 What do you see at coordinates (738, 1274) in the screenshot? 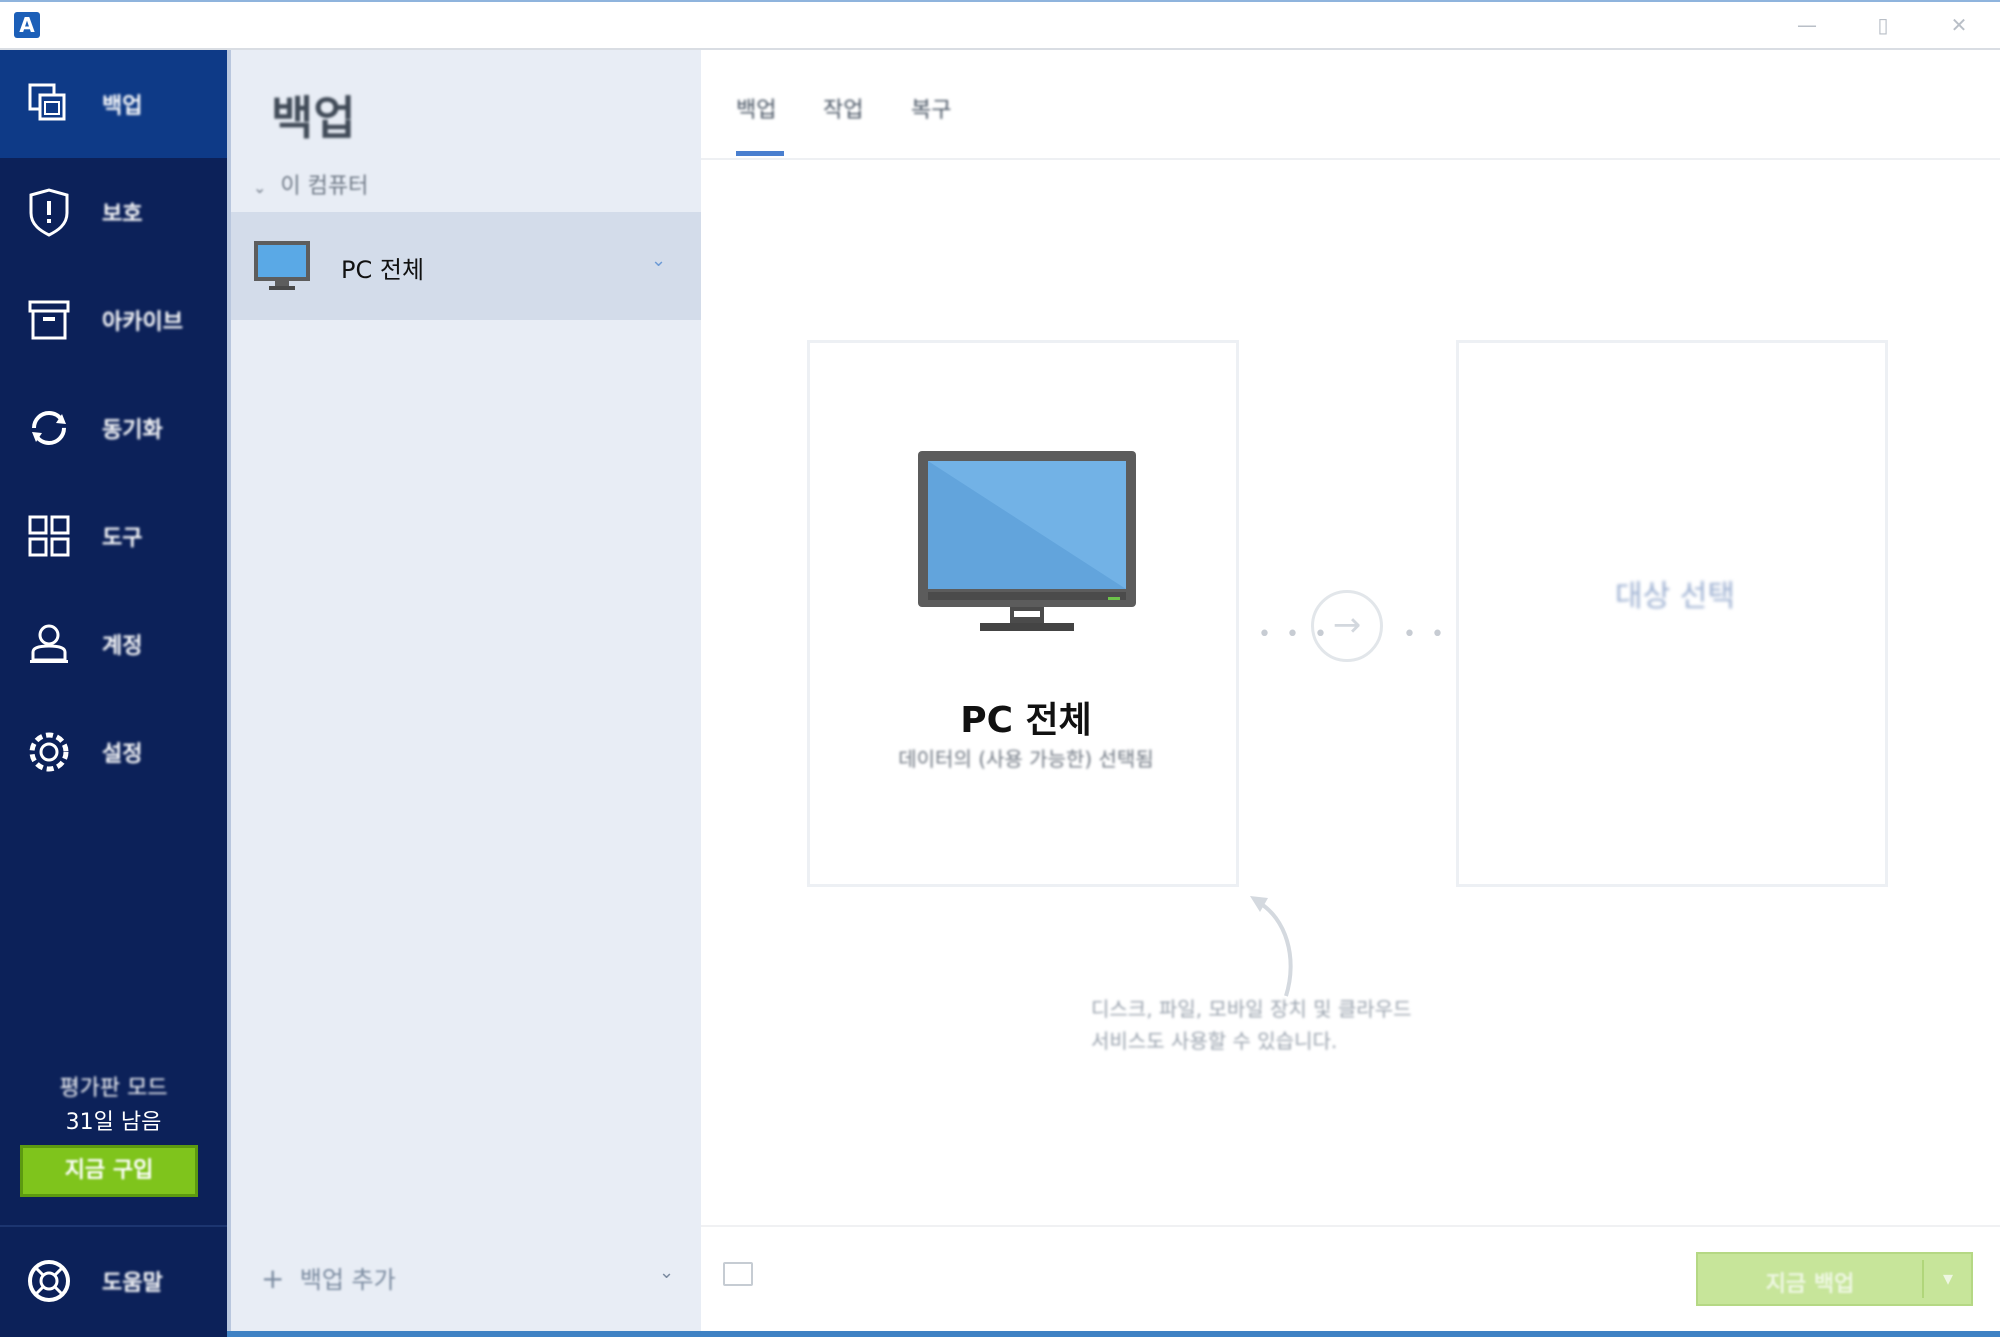
I see `comment-icon` at bounding box center [738, 1274].